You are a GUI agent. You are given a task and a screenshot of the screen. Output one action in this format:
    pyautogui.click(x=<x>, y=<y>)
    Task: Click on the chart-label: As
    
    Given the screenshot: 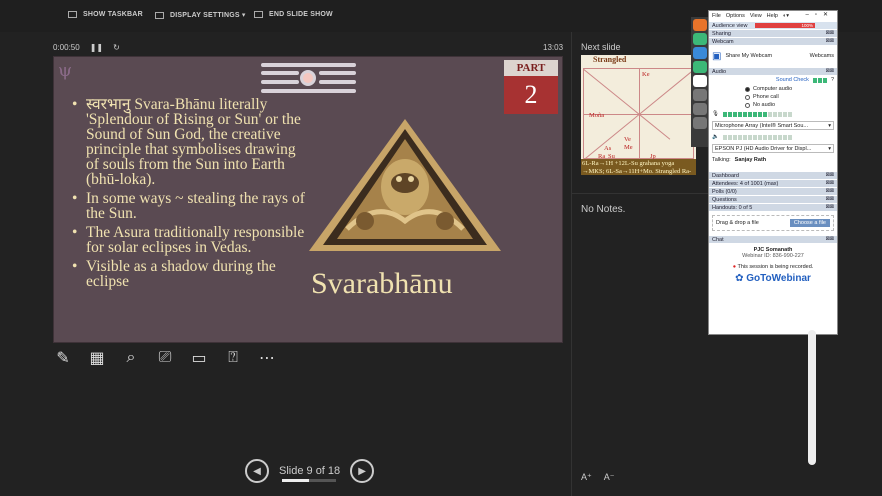 What is the action you would take?
    pyautogui.click(x=608, y=148)
    